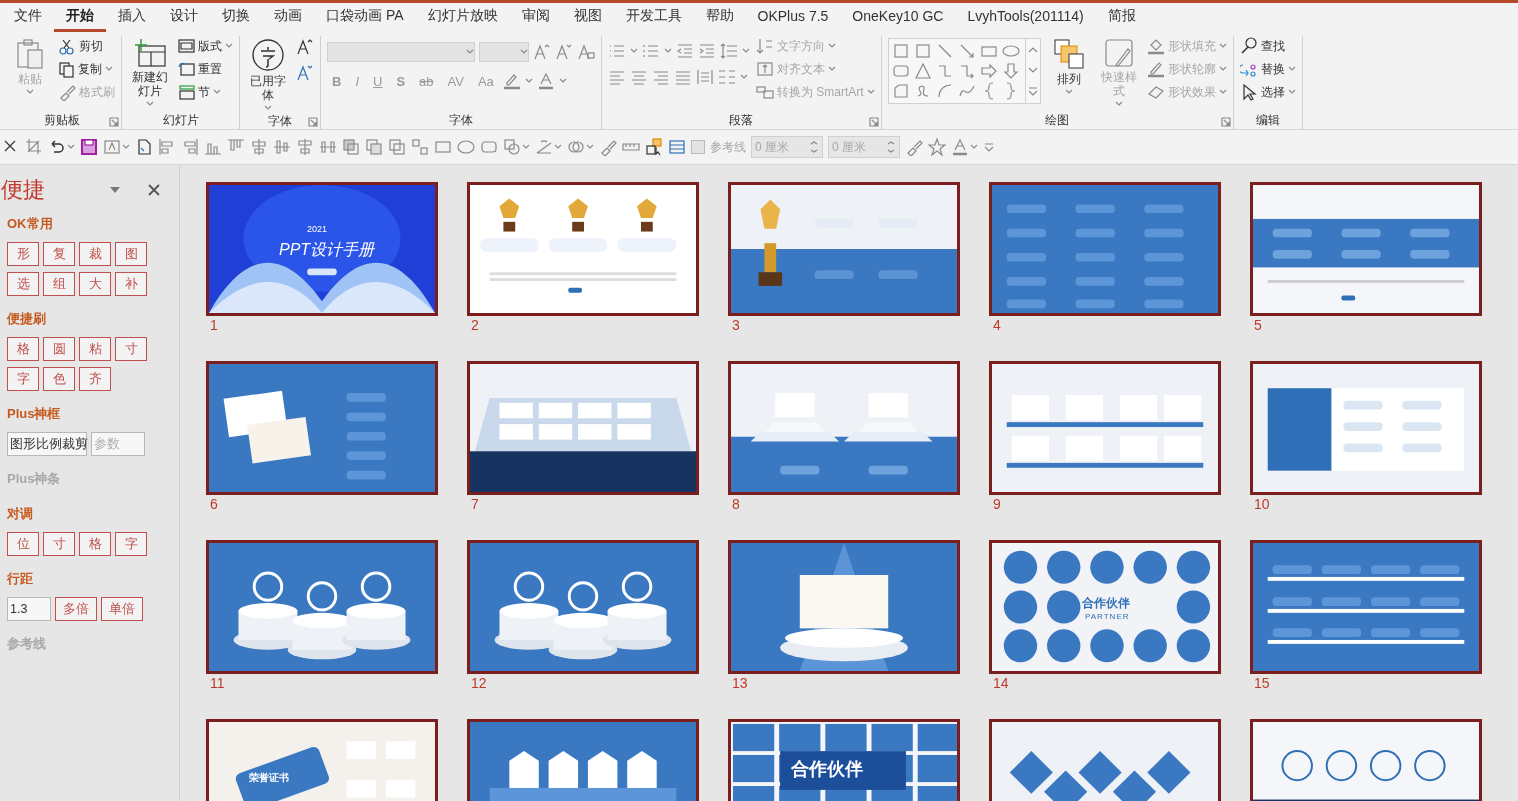 This screenshot has width=1518, height=801. I want to click on star-icon, so click(937, 147).